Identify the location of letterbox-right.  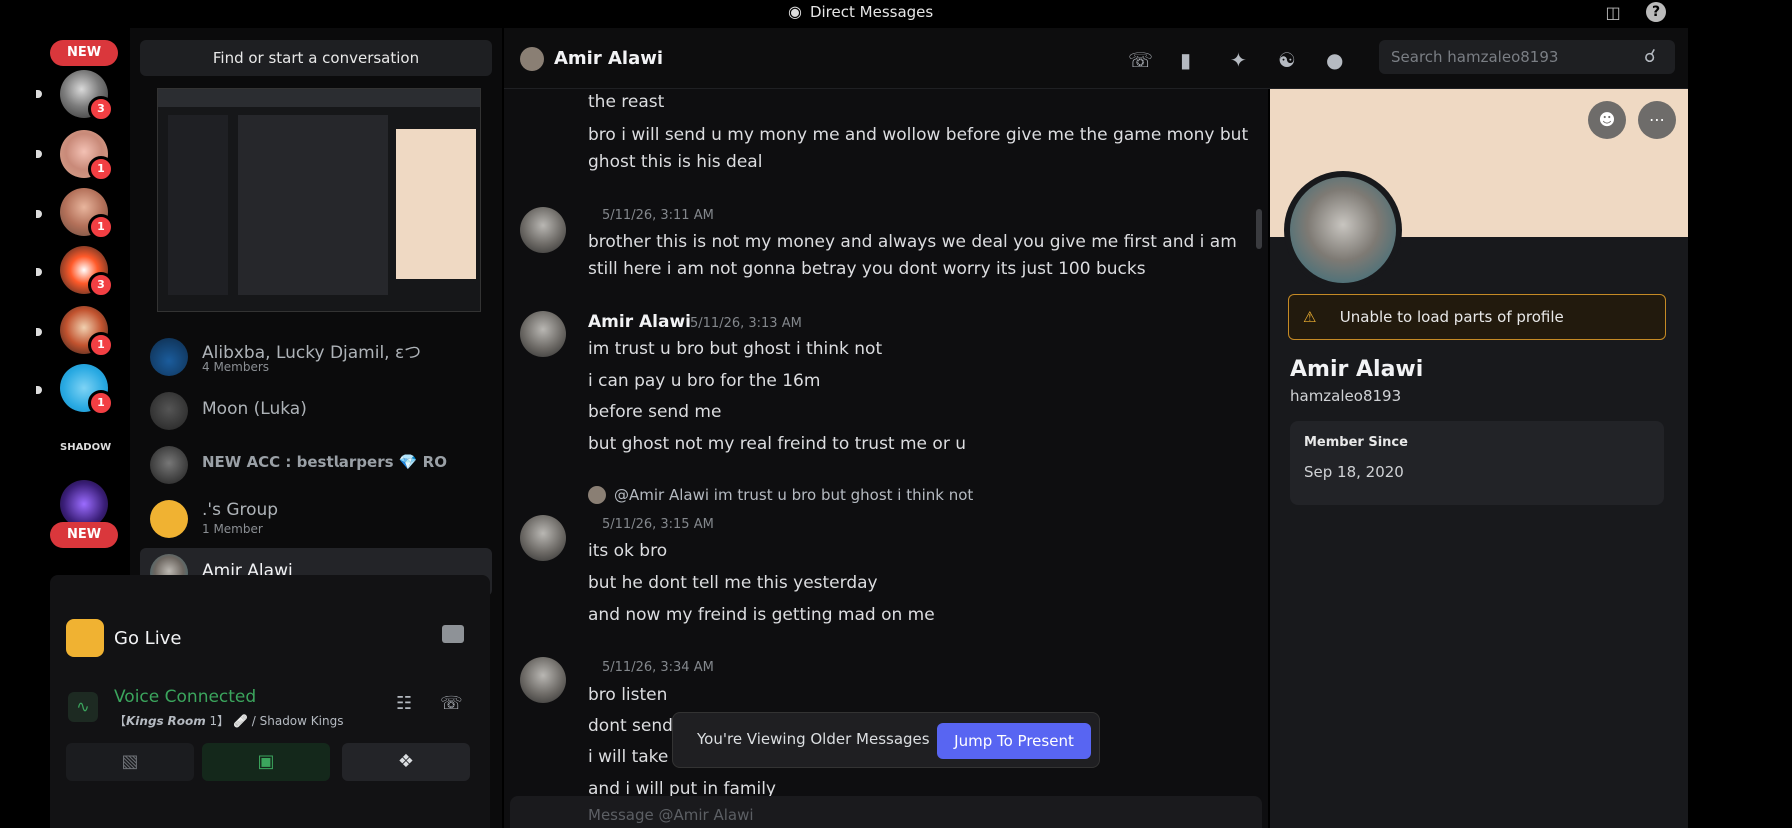
(1740, 414).